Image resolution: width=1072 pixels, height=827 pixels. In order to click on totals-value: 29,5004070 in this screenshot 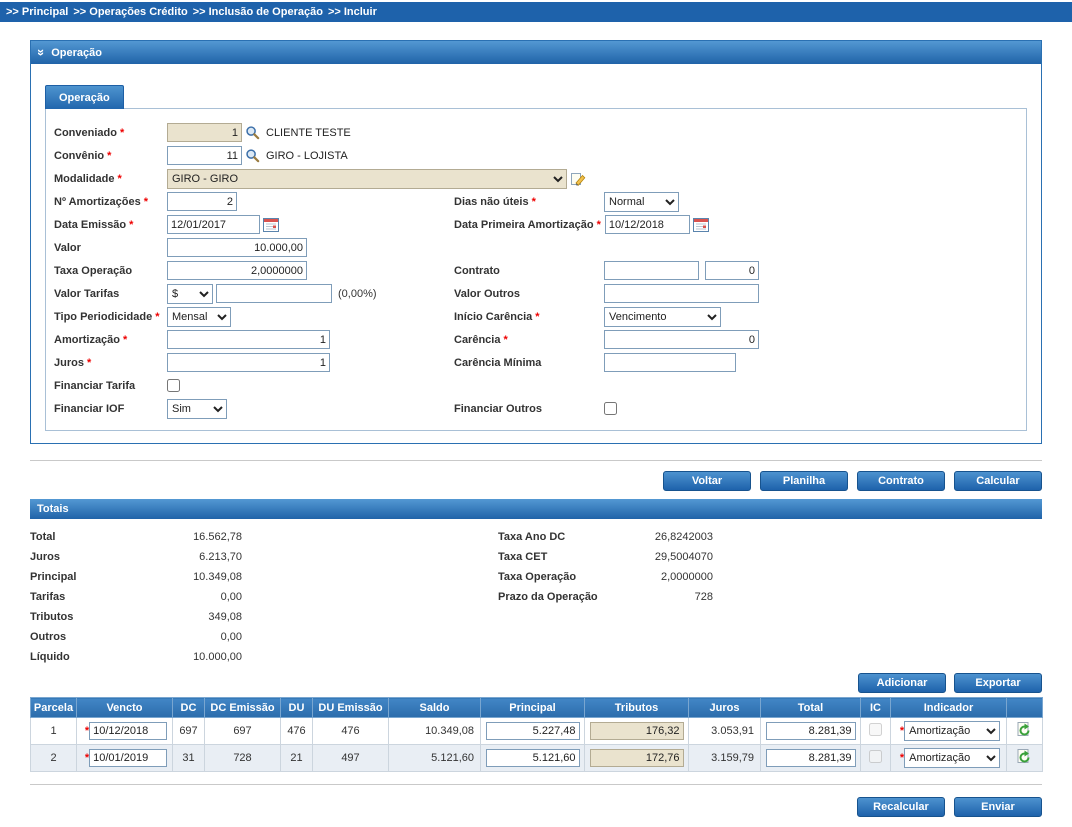, I will do `click(683, 557)`.